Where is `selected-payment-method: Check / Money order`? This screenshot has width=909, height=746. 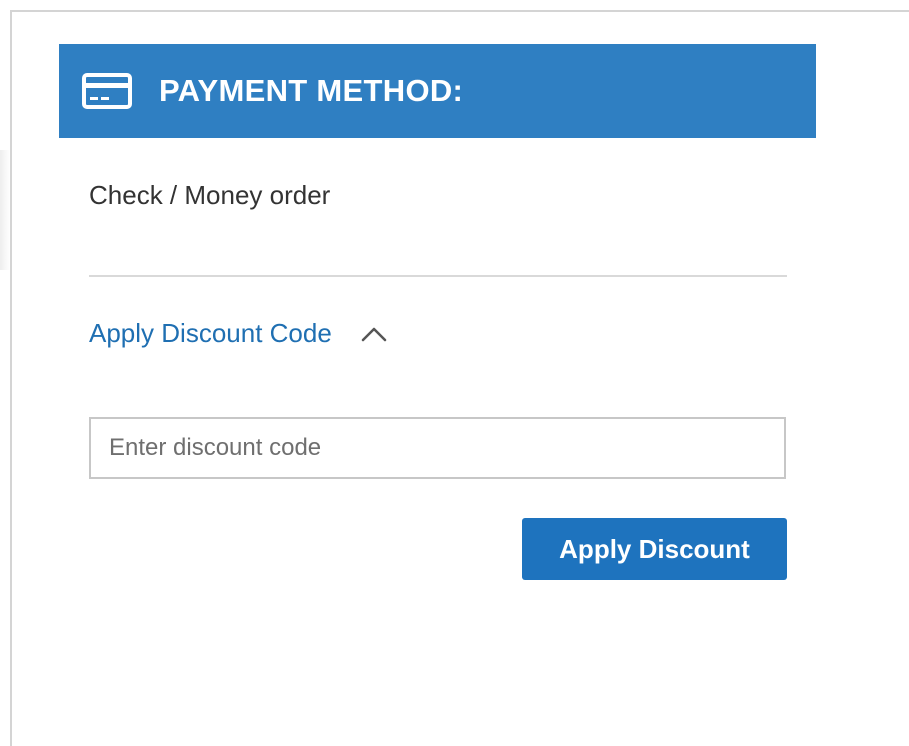 selected-payment-method: Check / Money order is located at coordinates (210, 195).